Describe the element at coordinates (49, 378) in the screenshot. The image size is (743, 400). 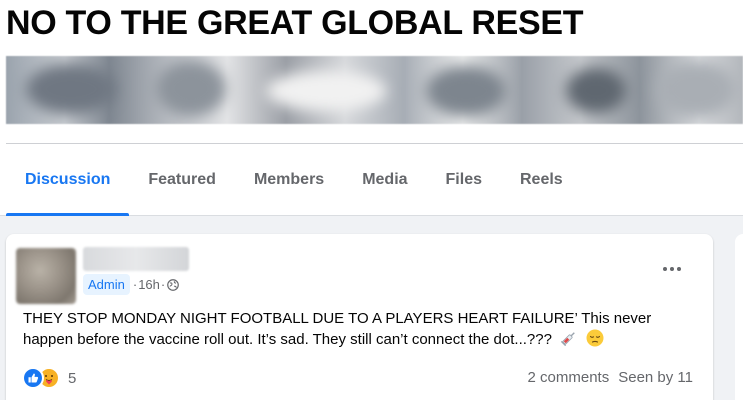
I see `reactions-summary: 5` at that location.